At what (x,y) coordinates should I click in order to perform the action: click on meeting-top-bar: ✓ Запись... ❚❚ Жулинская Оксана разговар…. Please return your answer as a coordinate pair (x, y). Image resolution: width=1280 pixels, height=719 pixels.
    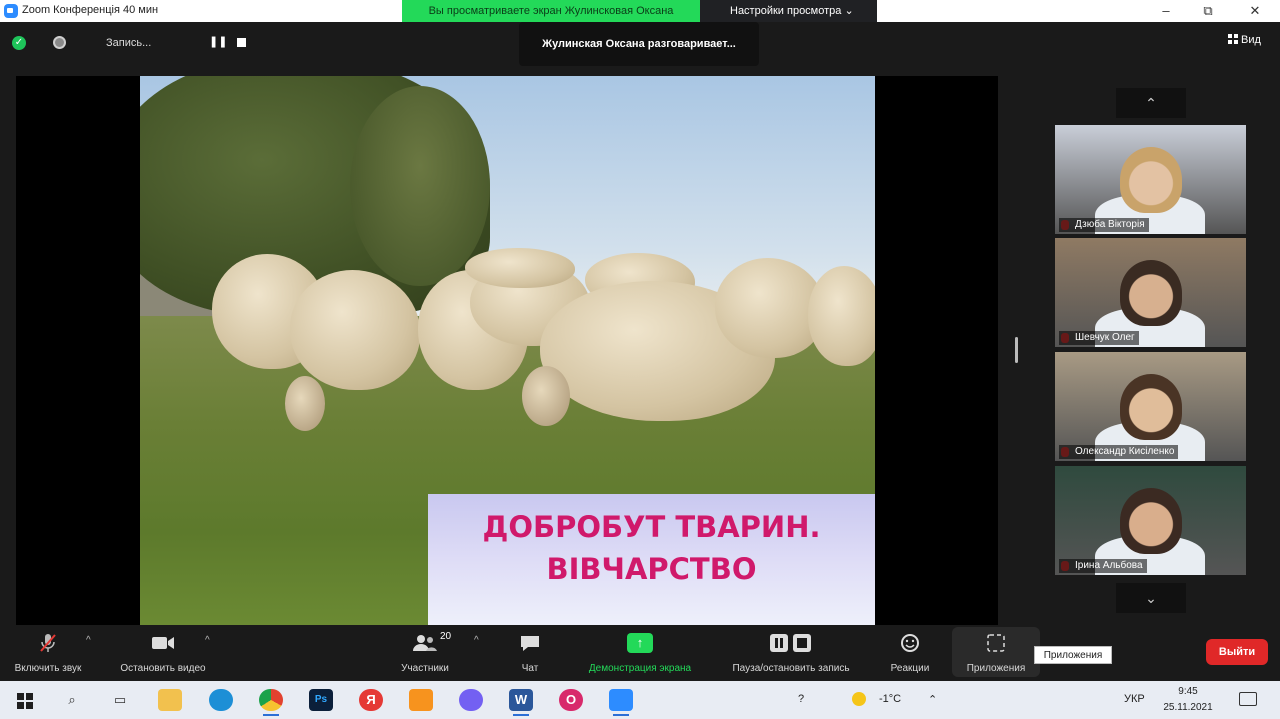
    Looking at the image, I should click on (640, 44).